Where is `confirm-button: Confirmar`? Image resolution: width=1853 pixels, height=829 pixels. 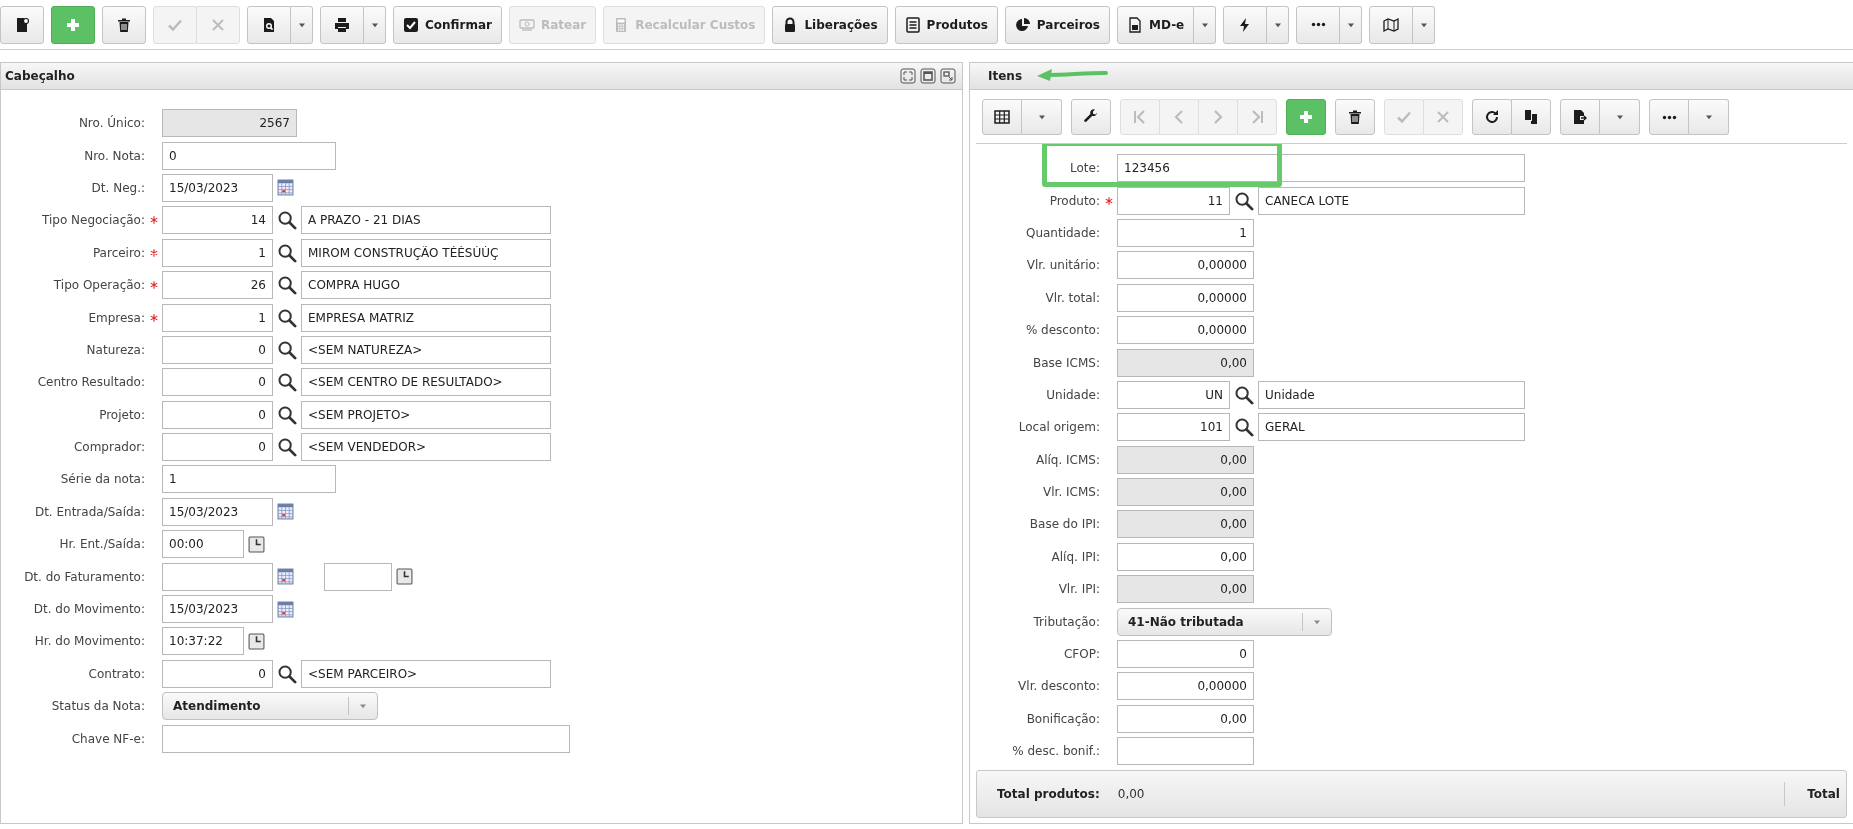
confirm-button: Confirmar is located at coordinates (447, 24).